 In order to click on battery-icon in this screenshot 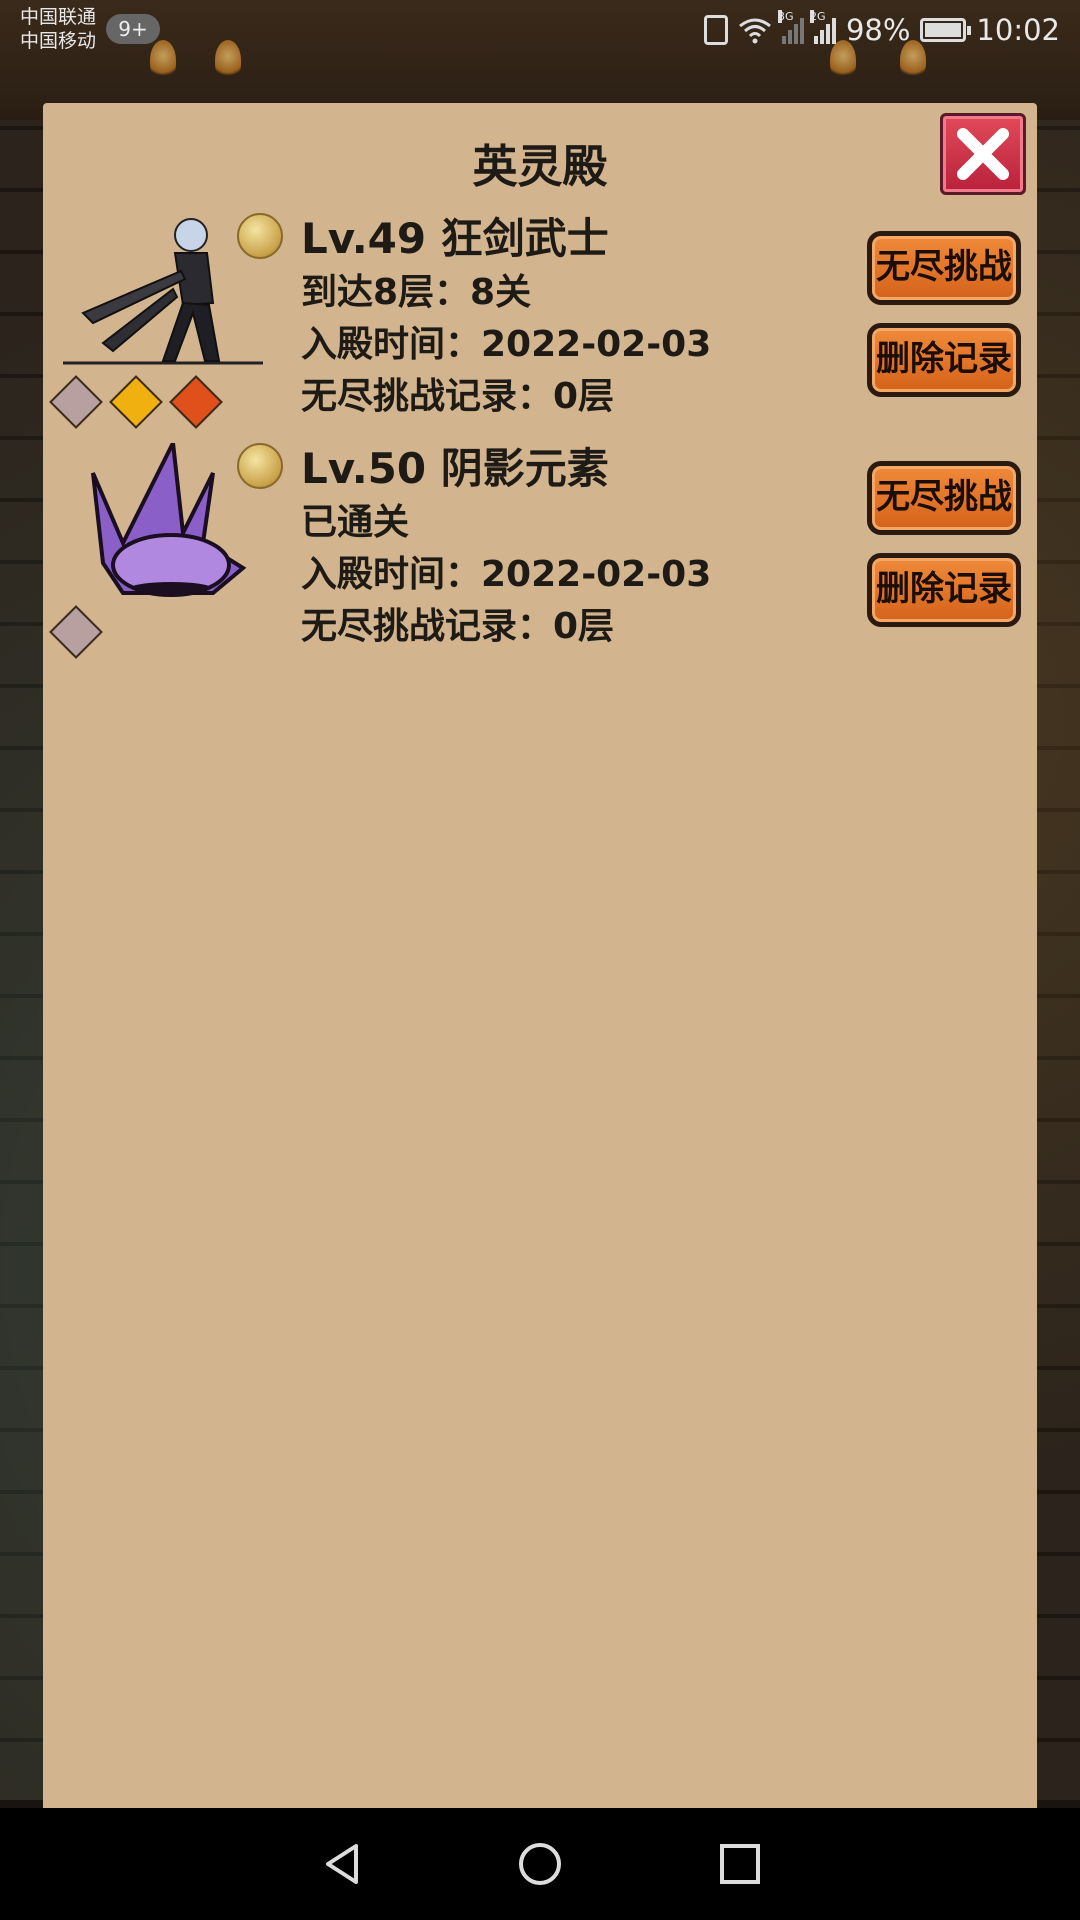, I will do `click(946, 30)`.